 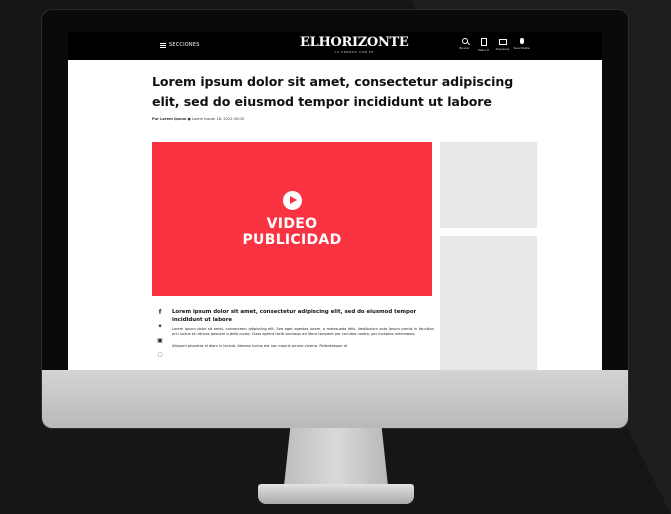 I want to click on newspaper-button: Plano E, so click(x=483, y=45).